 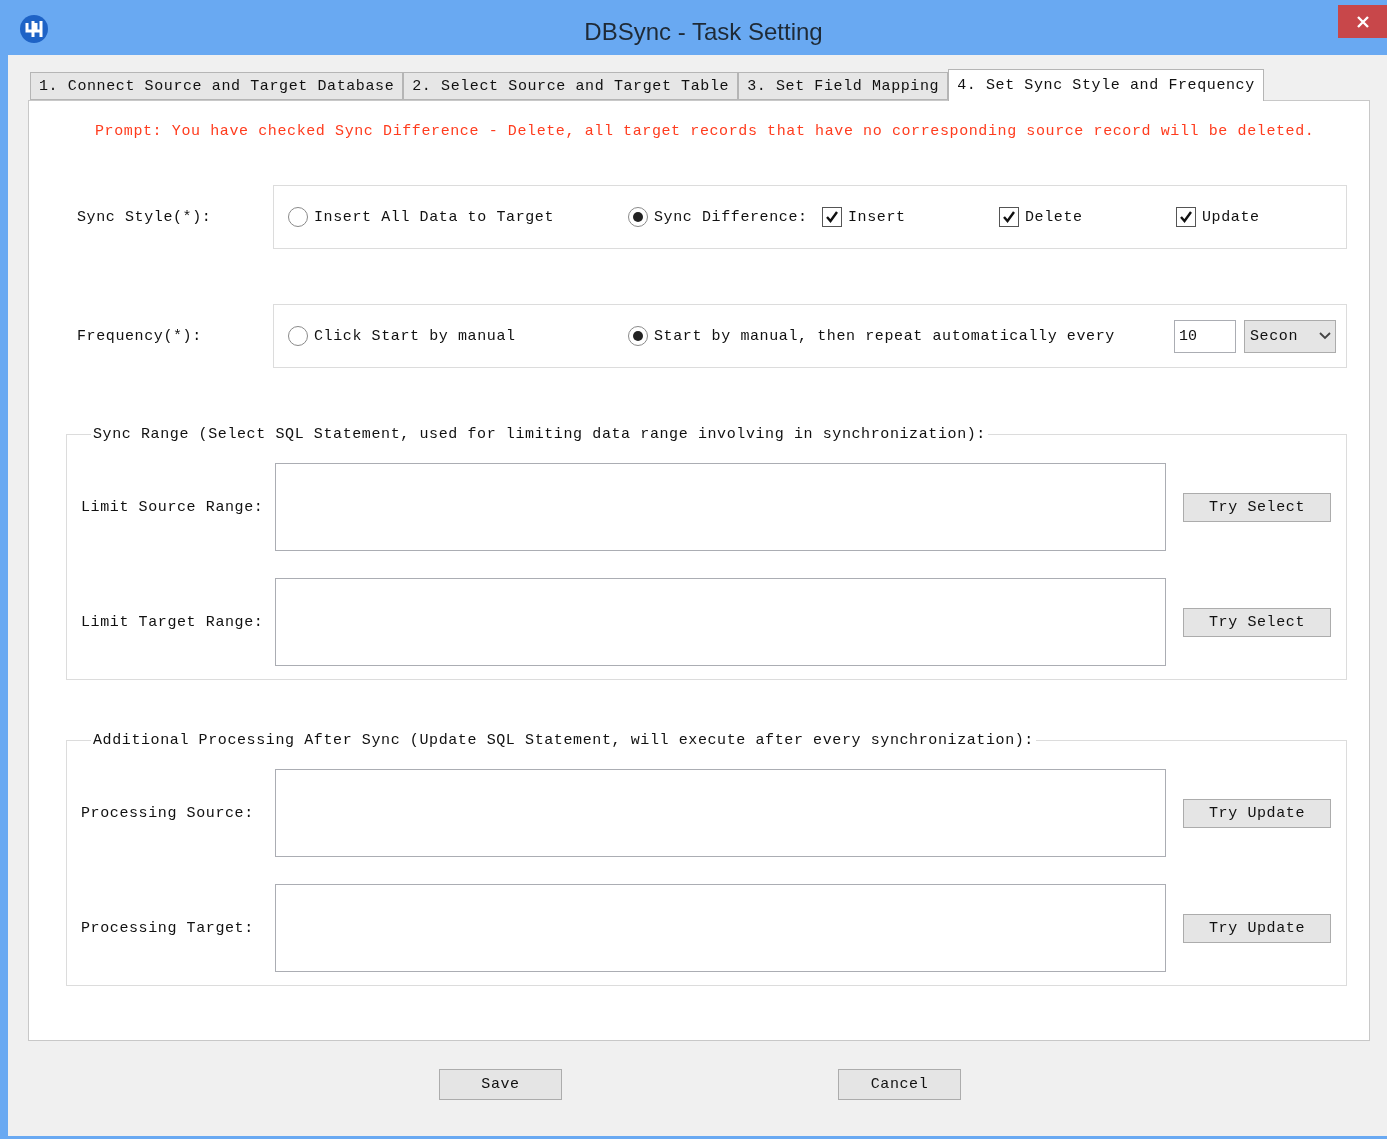 I want to click on window-title: DBSync - Task Setting, so click(x=703, y=31).